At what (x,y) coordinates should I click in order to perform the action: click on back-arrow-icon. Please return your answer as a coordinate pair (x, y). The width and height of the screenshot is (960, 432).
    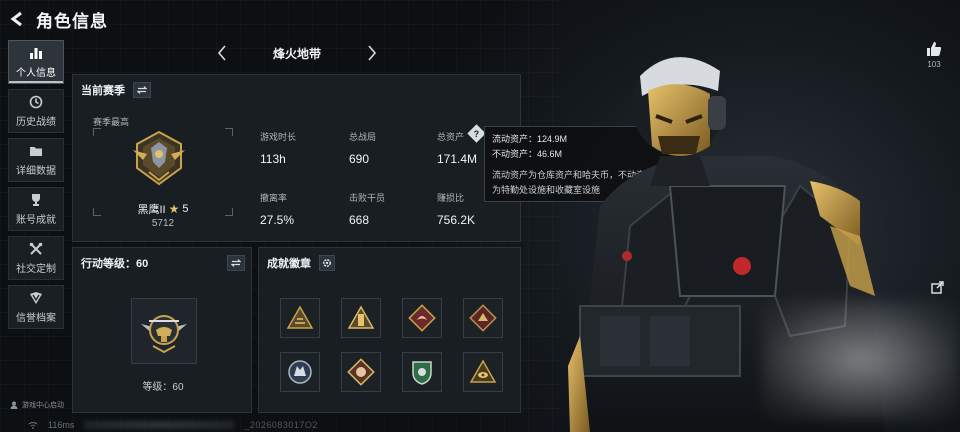
    Looking at the image, I should click on (17, 19).